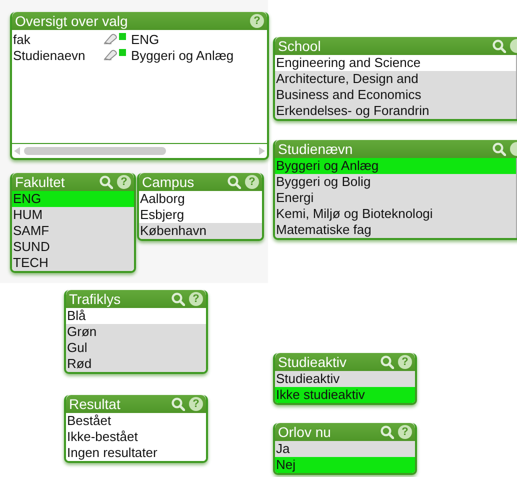 This screenshot has height=477, width=517. Describe the element at coordinates (395, 111) in the screenshot. I see `list-item: Erkendelses- og Forandrin` at that location.